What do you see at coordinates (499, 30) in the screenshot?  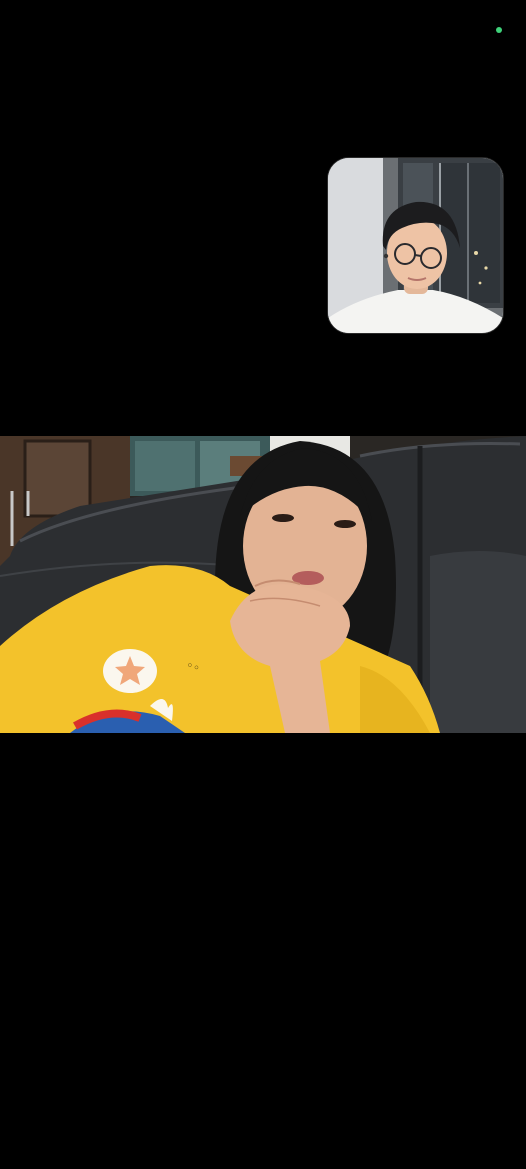 I see `camera-active-indicator` at bounding box center [499, 30].